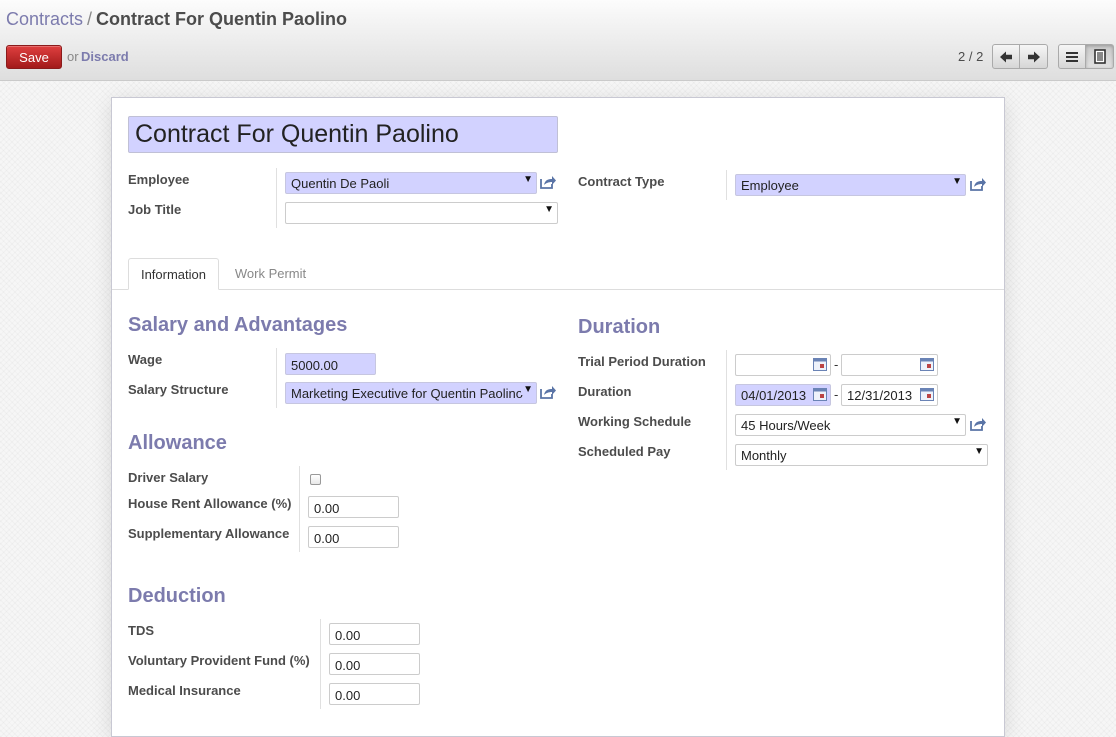  Describe the element at coordinates (145, 359) in the screenshot. I see `wage-label: Wage` at that location.